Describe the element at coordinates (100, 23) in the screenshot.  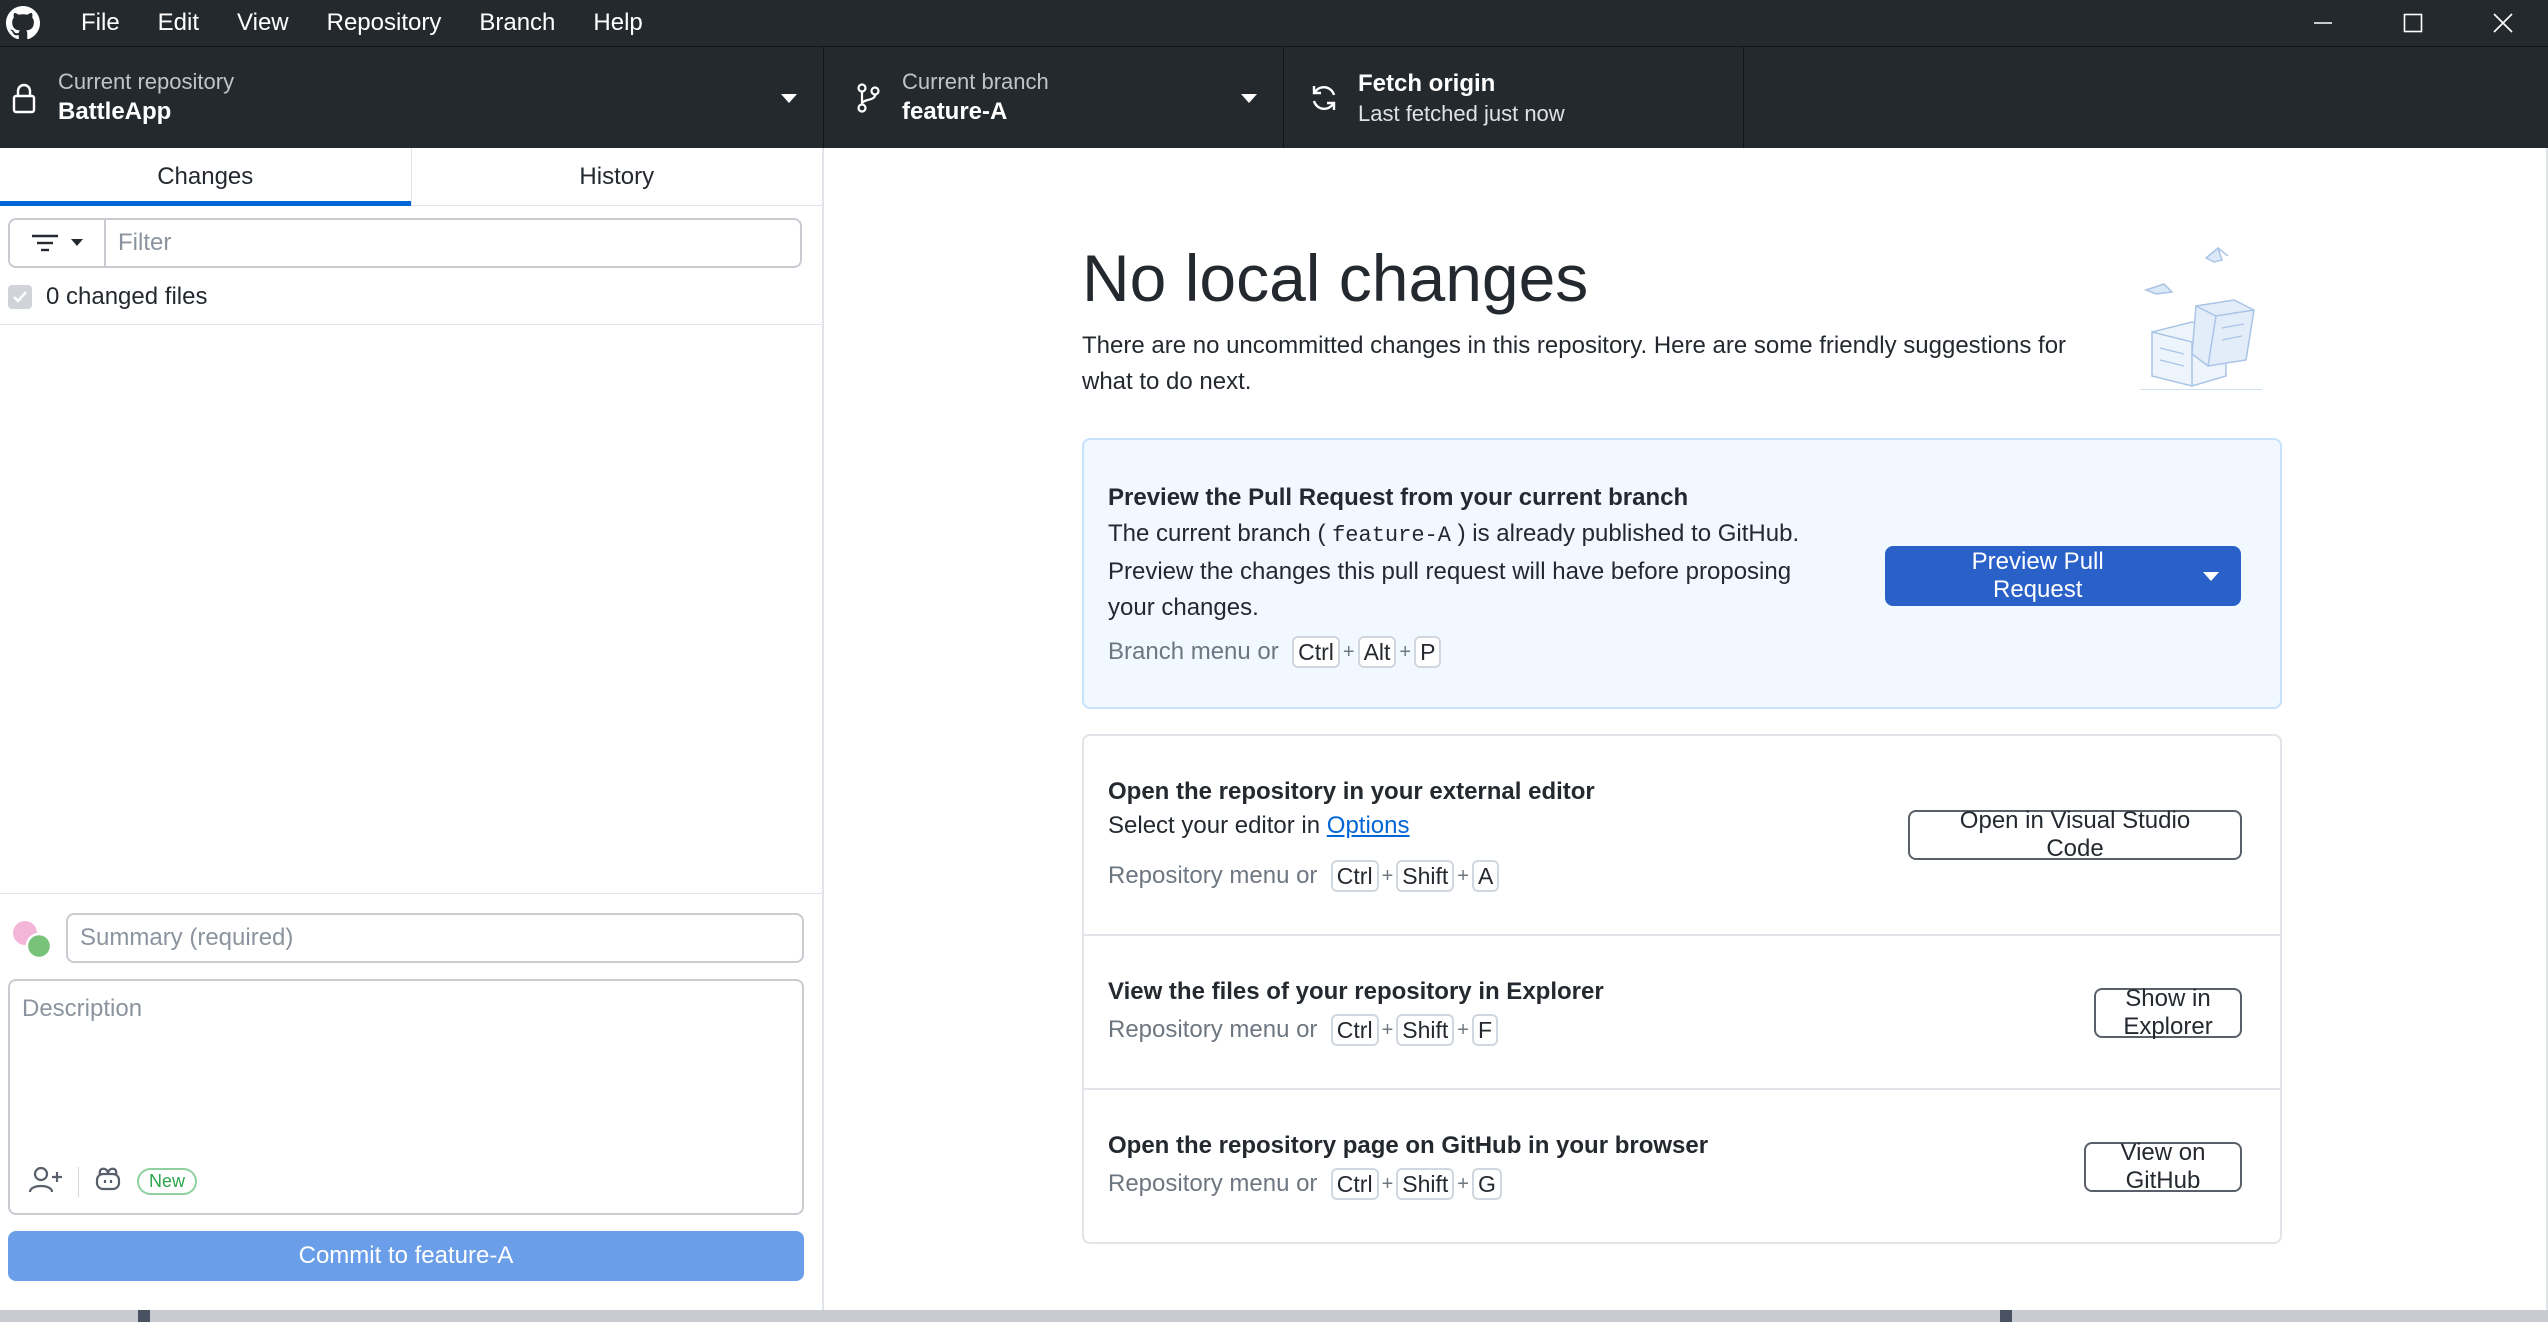
I see `menu-file: File` at that location.